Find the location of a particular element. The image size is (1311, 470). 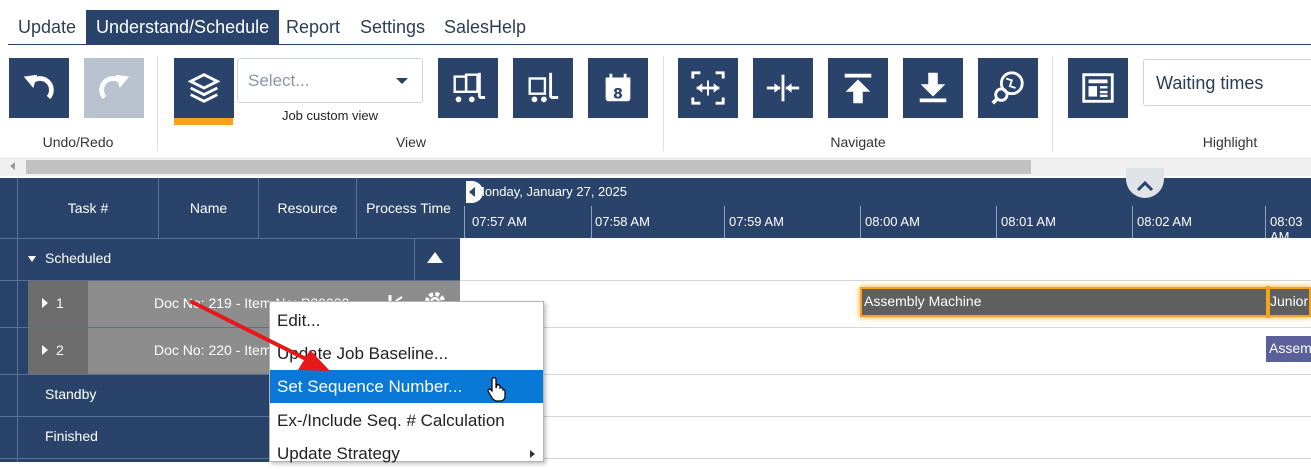

search-globe-icon is located at coordinates (1007, 88).